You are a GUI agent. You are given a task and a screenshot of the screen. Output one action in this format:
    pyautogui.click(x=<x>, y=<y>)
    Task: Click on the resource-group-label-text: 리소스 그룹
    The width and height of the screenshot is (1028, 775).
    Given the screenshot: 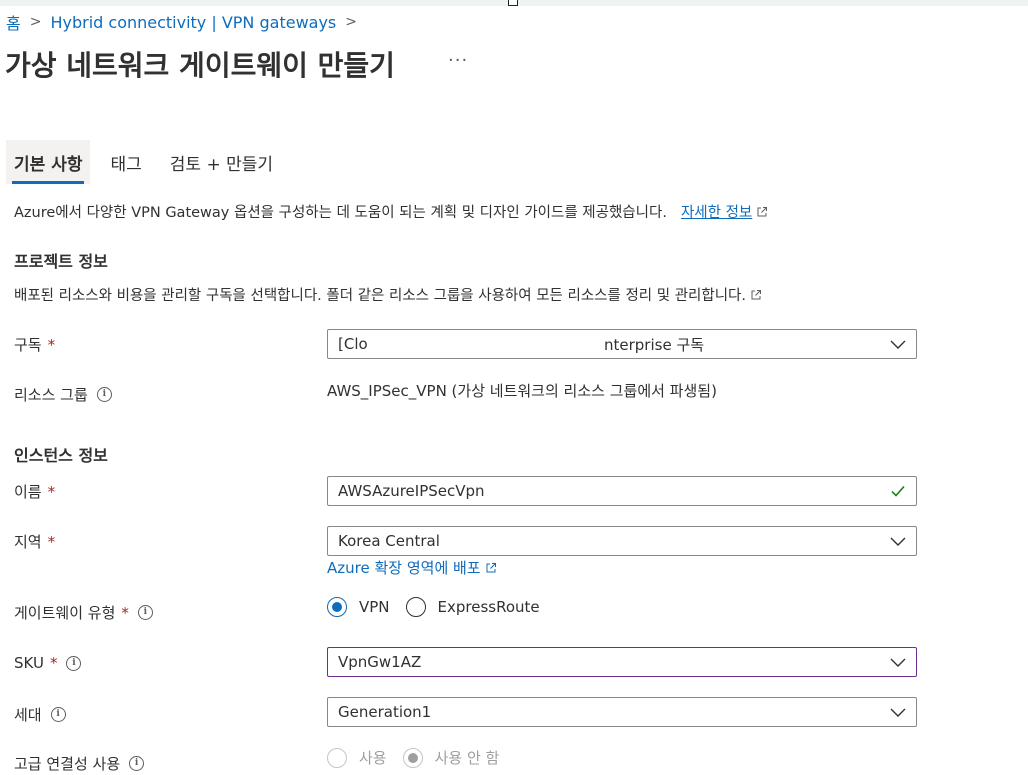 What is the action you would take?
    pyautogui.click(x=51, y=395)
    